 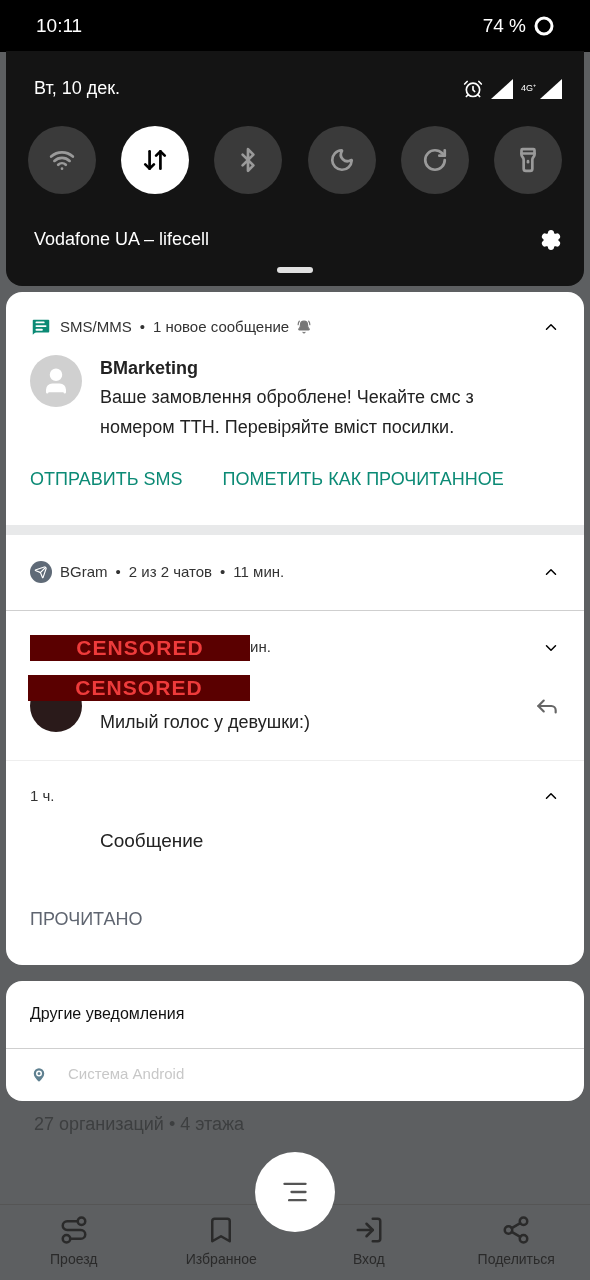 I want to click on location-pin-icon, so click(x=39, y=1074).